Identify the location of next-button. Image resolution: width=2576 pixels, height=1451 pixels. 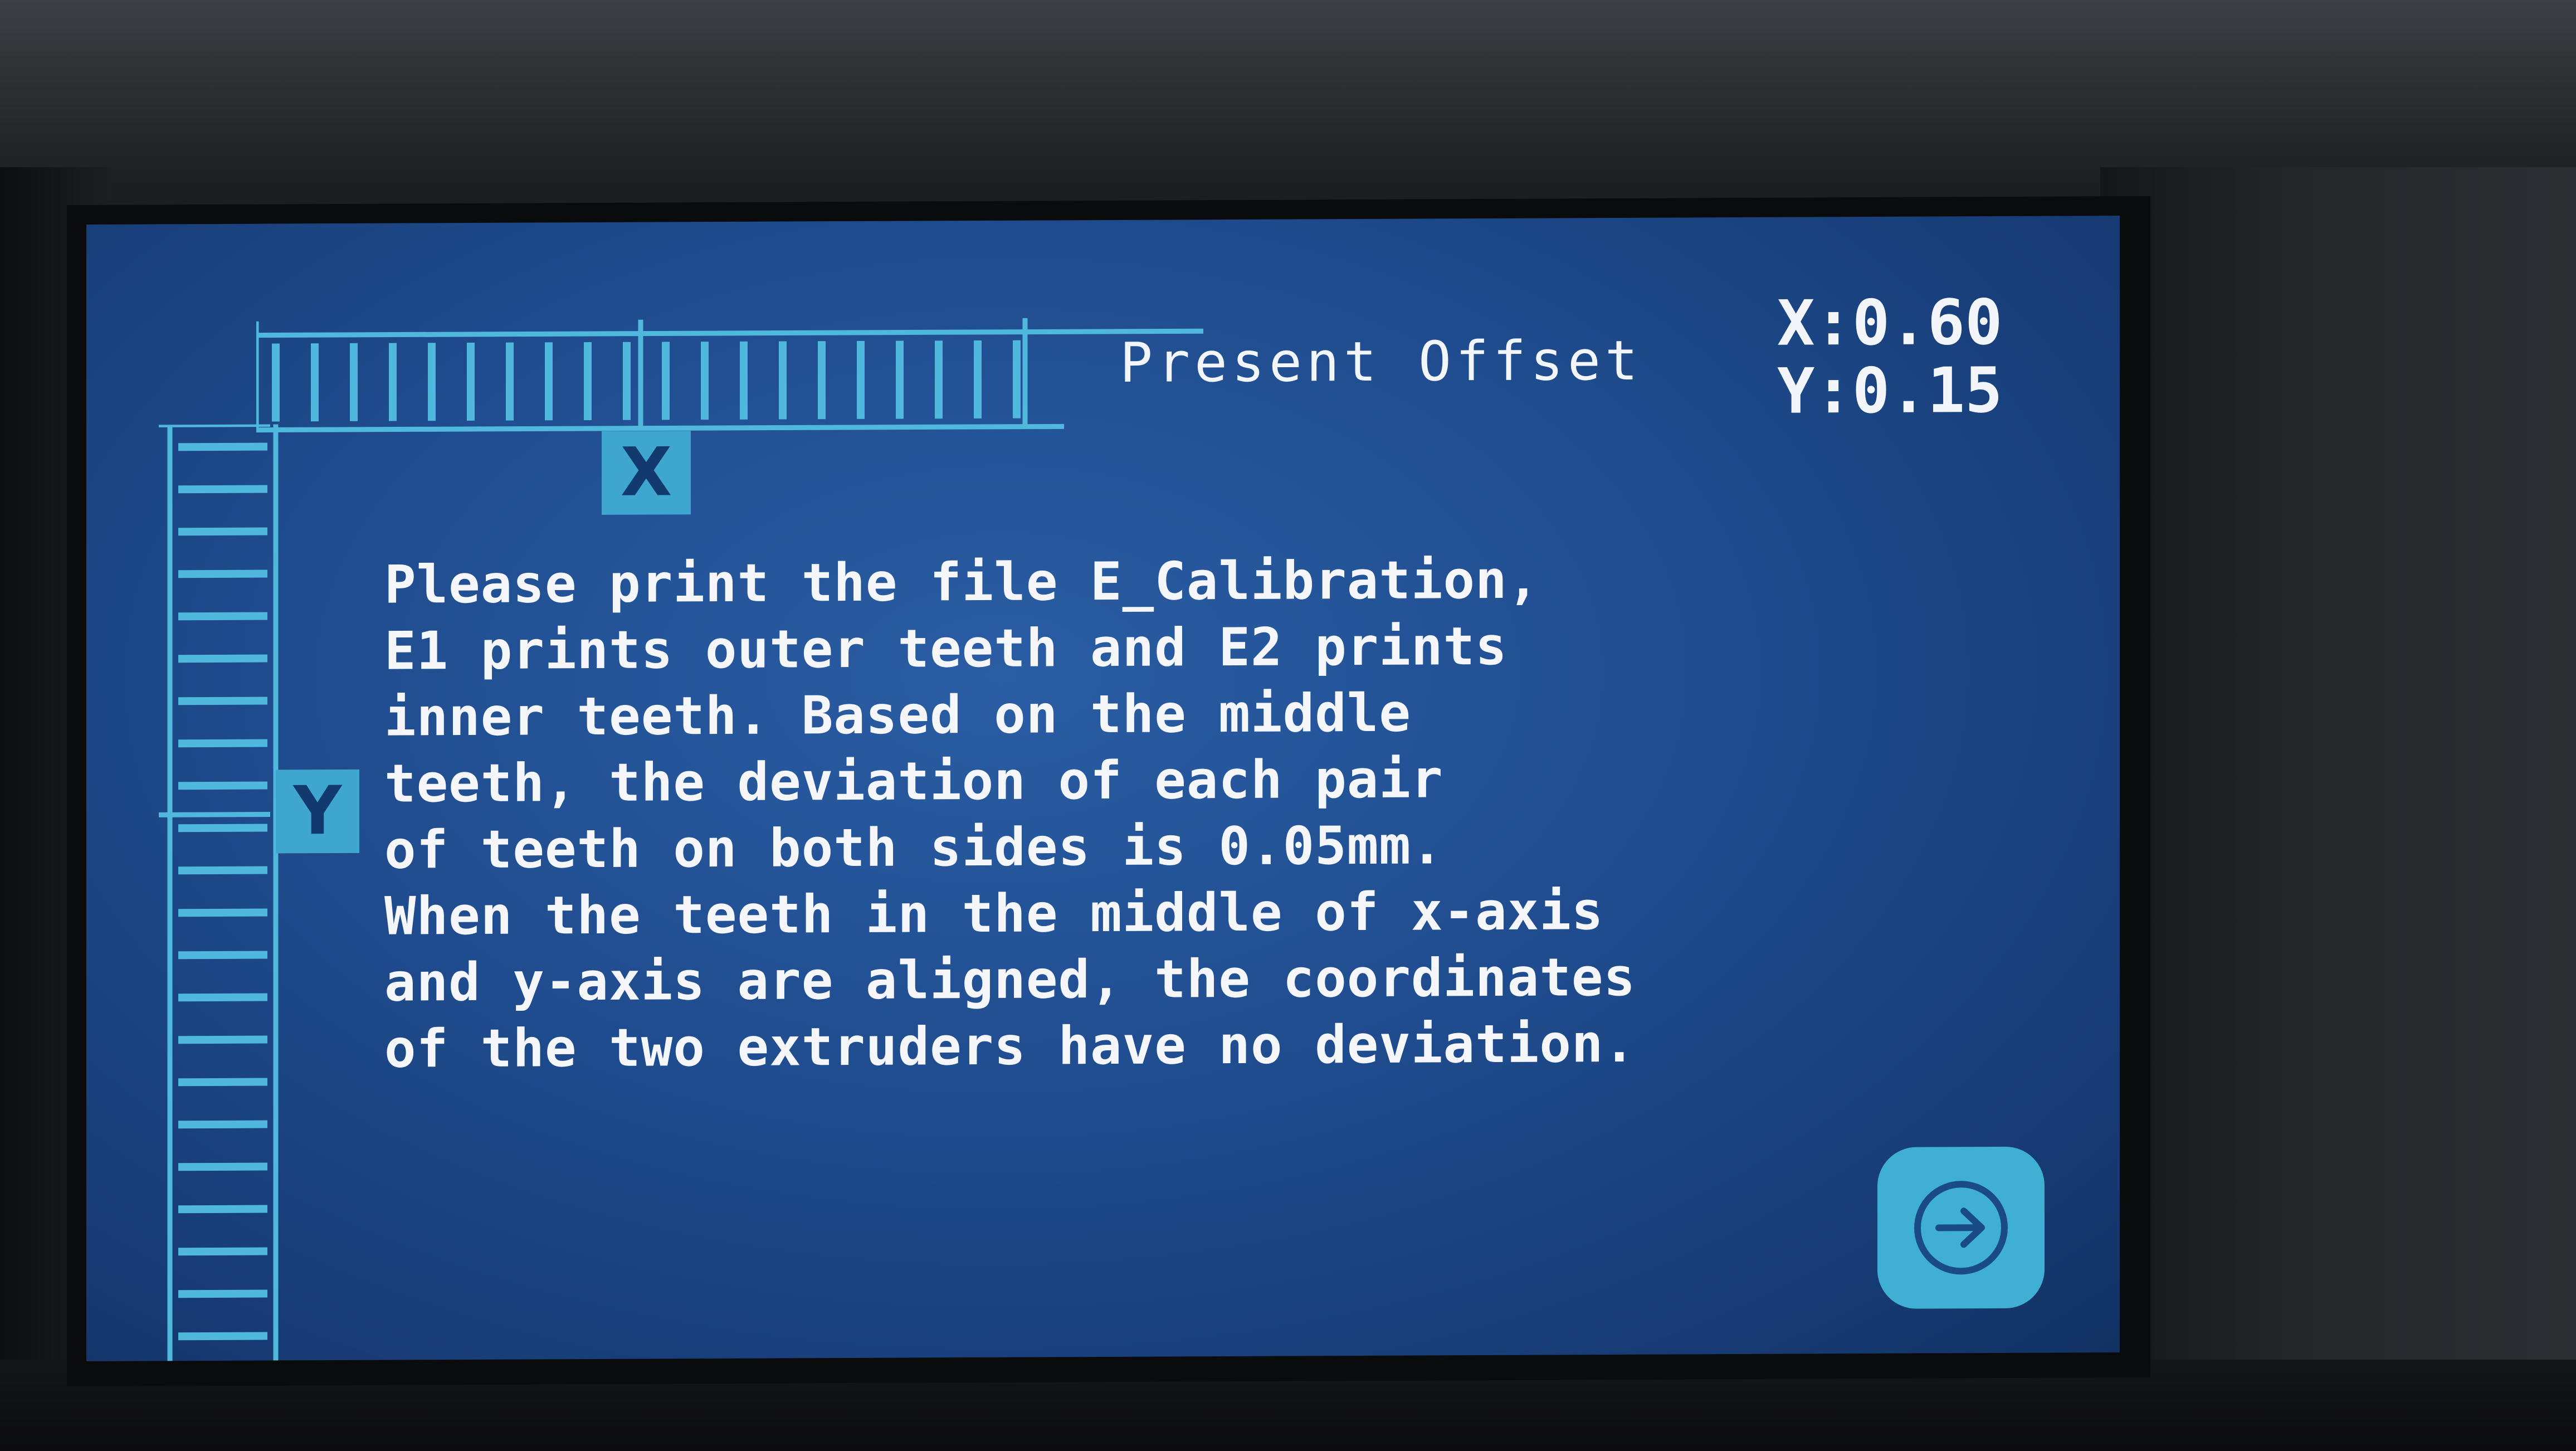
(1961, 1227).